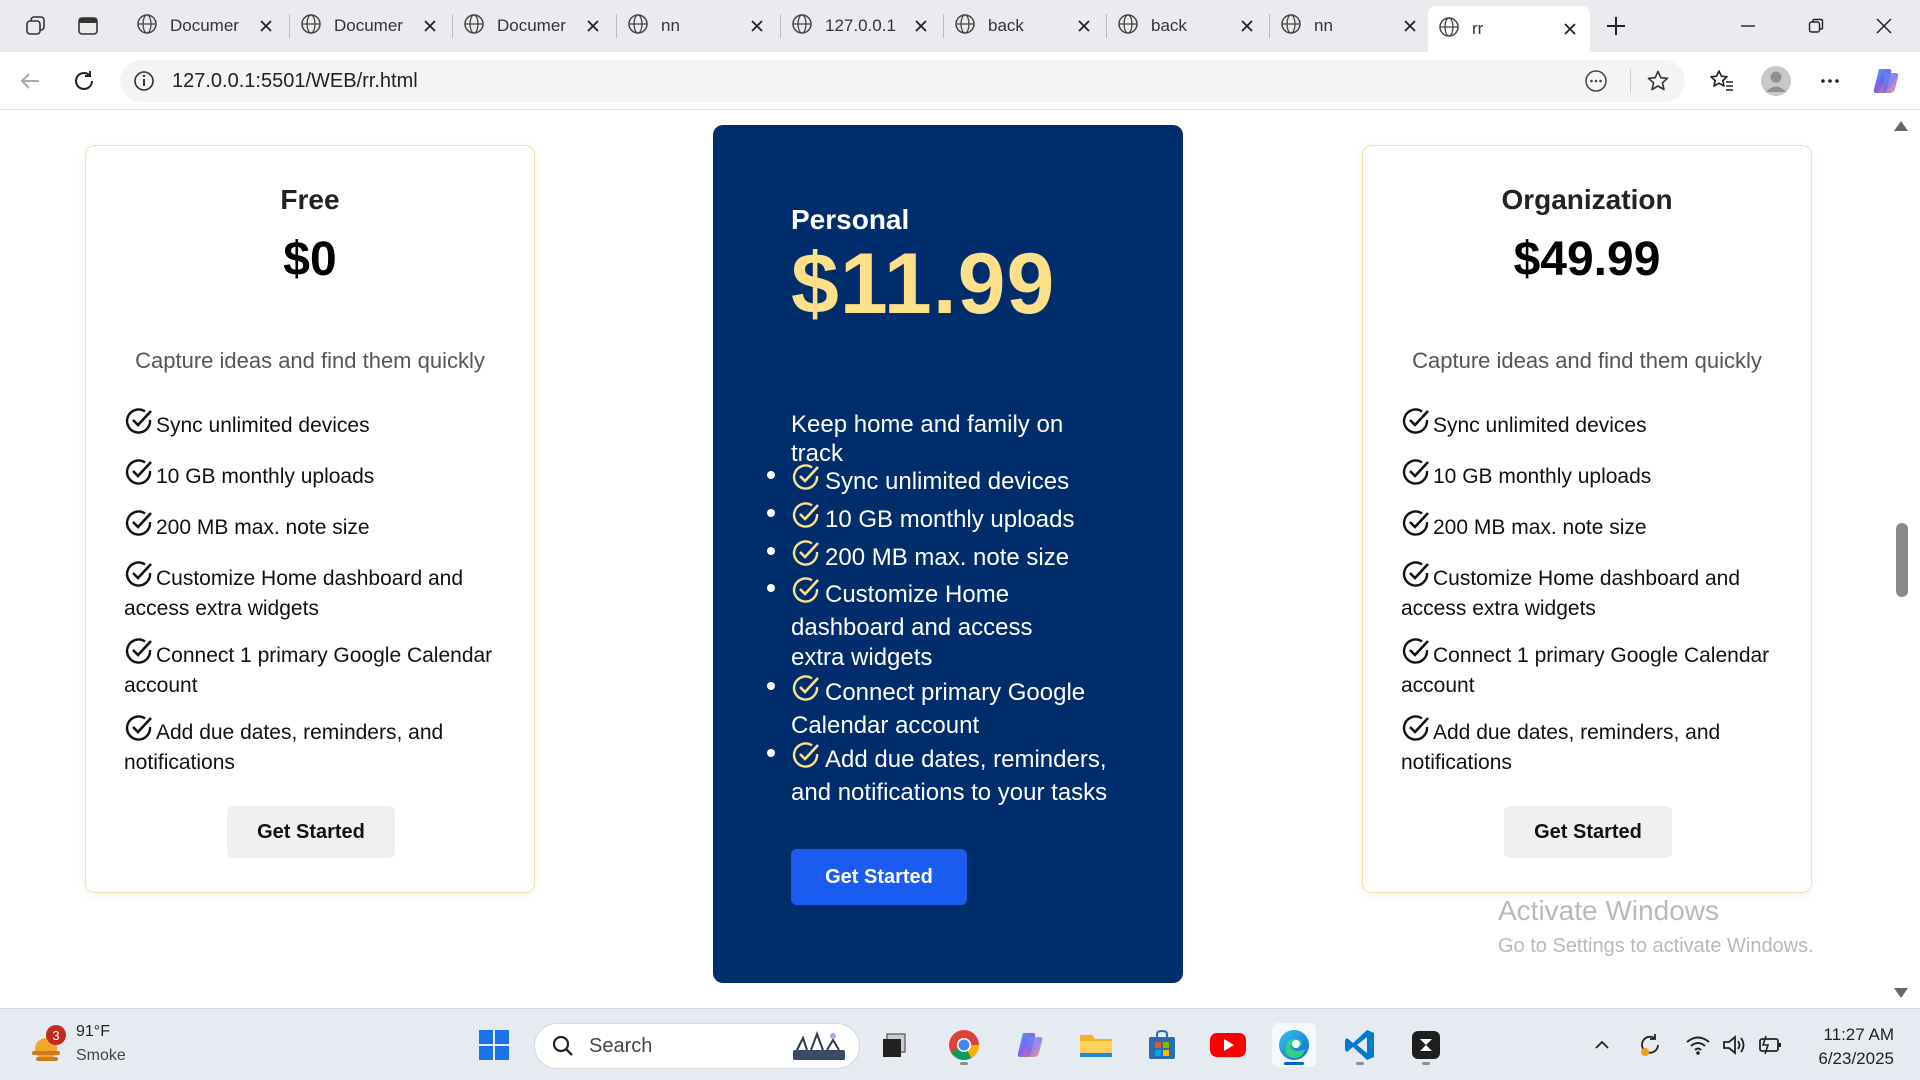 This screenshot has height=1080, width=1920. Describe the element at coordinates (771, 475) in the screenshot. I see `bullet-dot` at that location.